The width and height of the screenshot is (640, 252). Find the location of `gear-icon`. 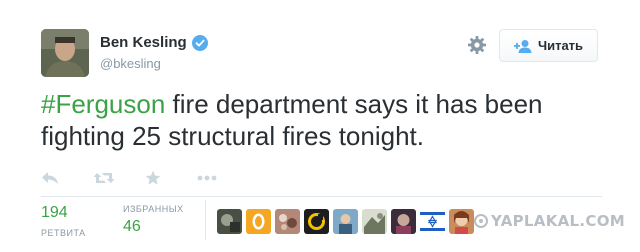

gear-icon is located at coordinates (477, 45).